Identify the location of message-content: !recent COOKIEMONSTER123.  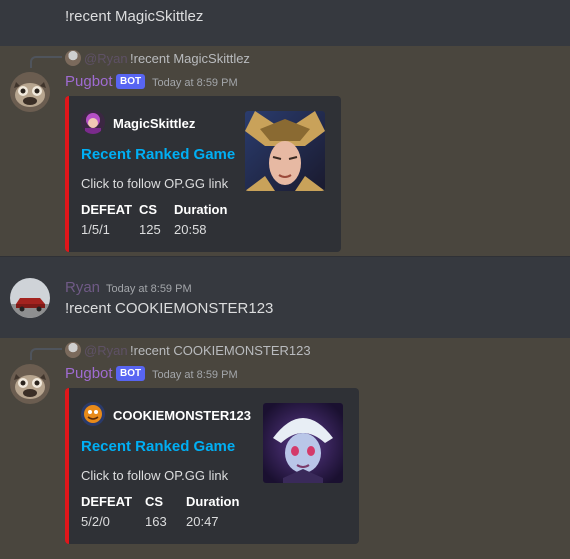
(169, 308).